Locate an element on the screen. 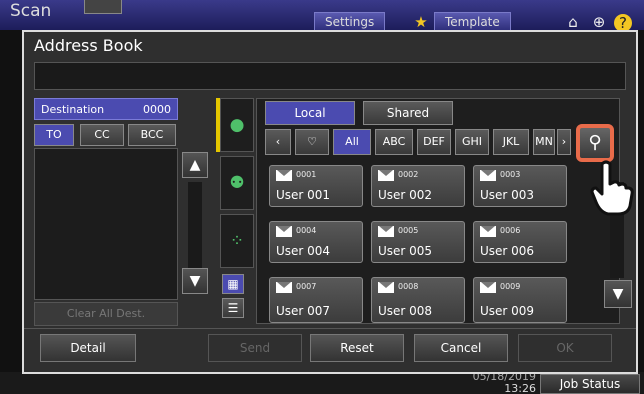  index-tab-def: DEF is located at coordinates (434, 142).